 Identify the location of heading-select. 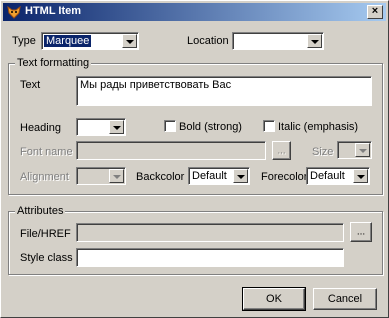
(101, 127).